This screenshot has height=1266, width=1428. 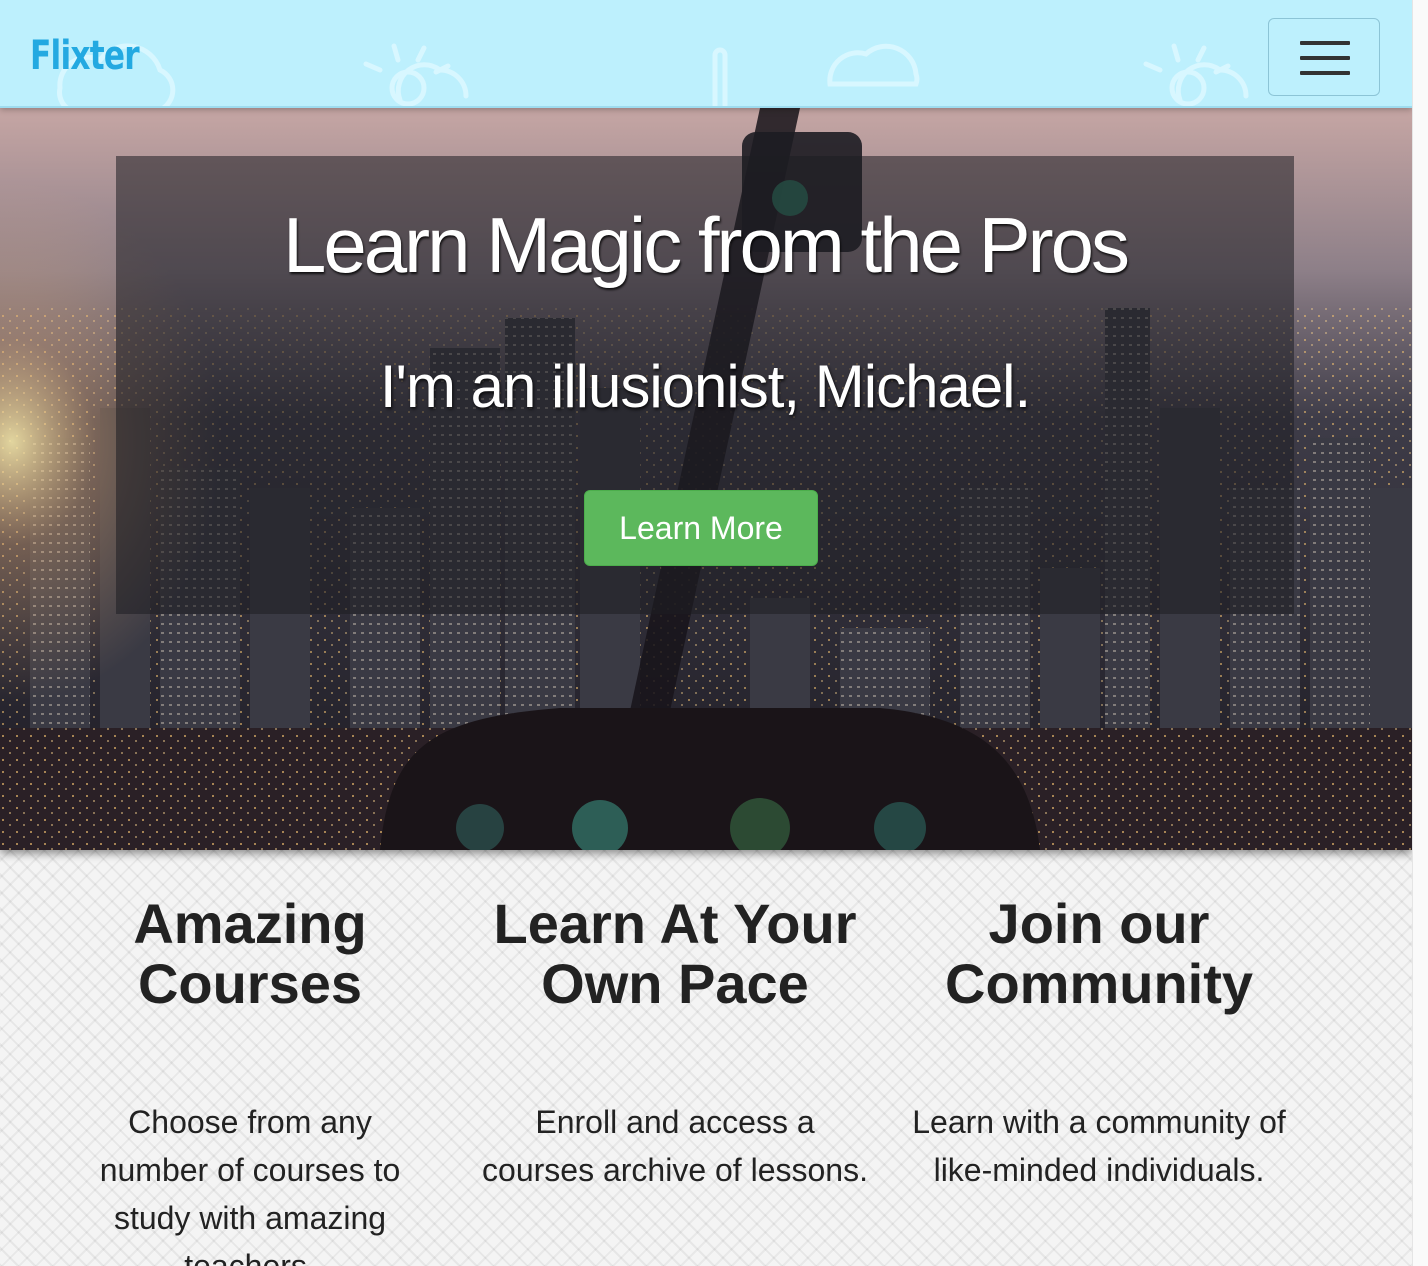 I want to click on feature-heading: Join our Community, so click(x=1099, y=953).